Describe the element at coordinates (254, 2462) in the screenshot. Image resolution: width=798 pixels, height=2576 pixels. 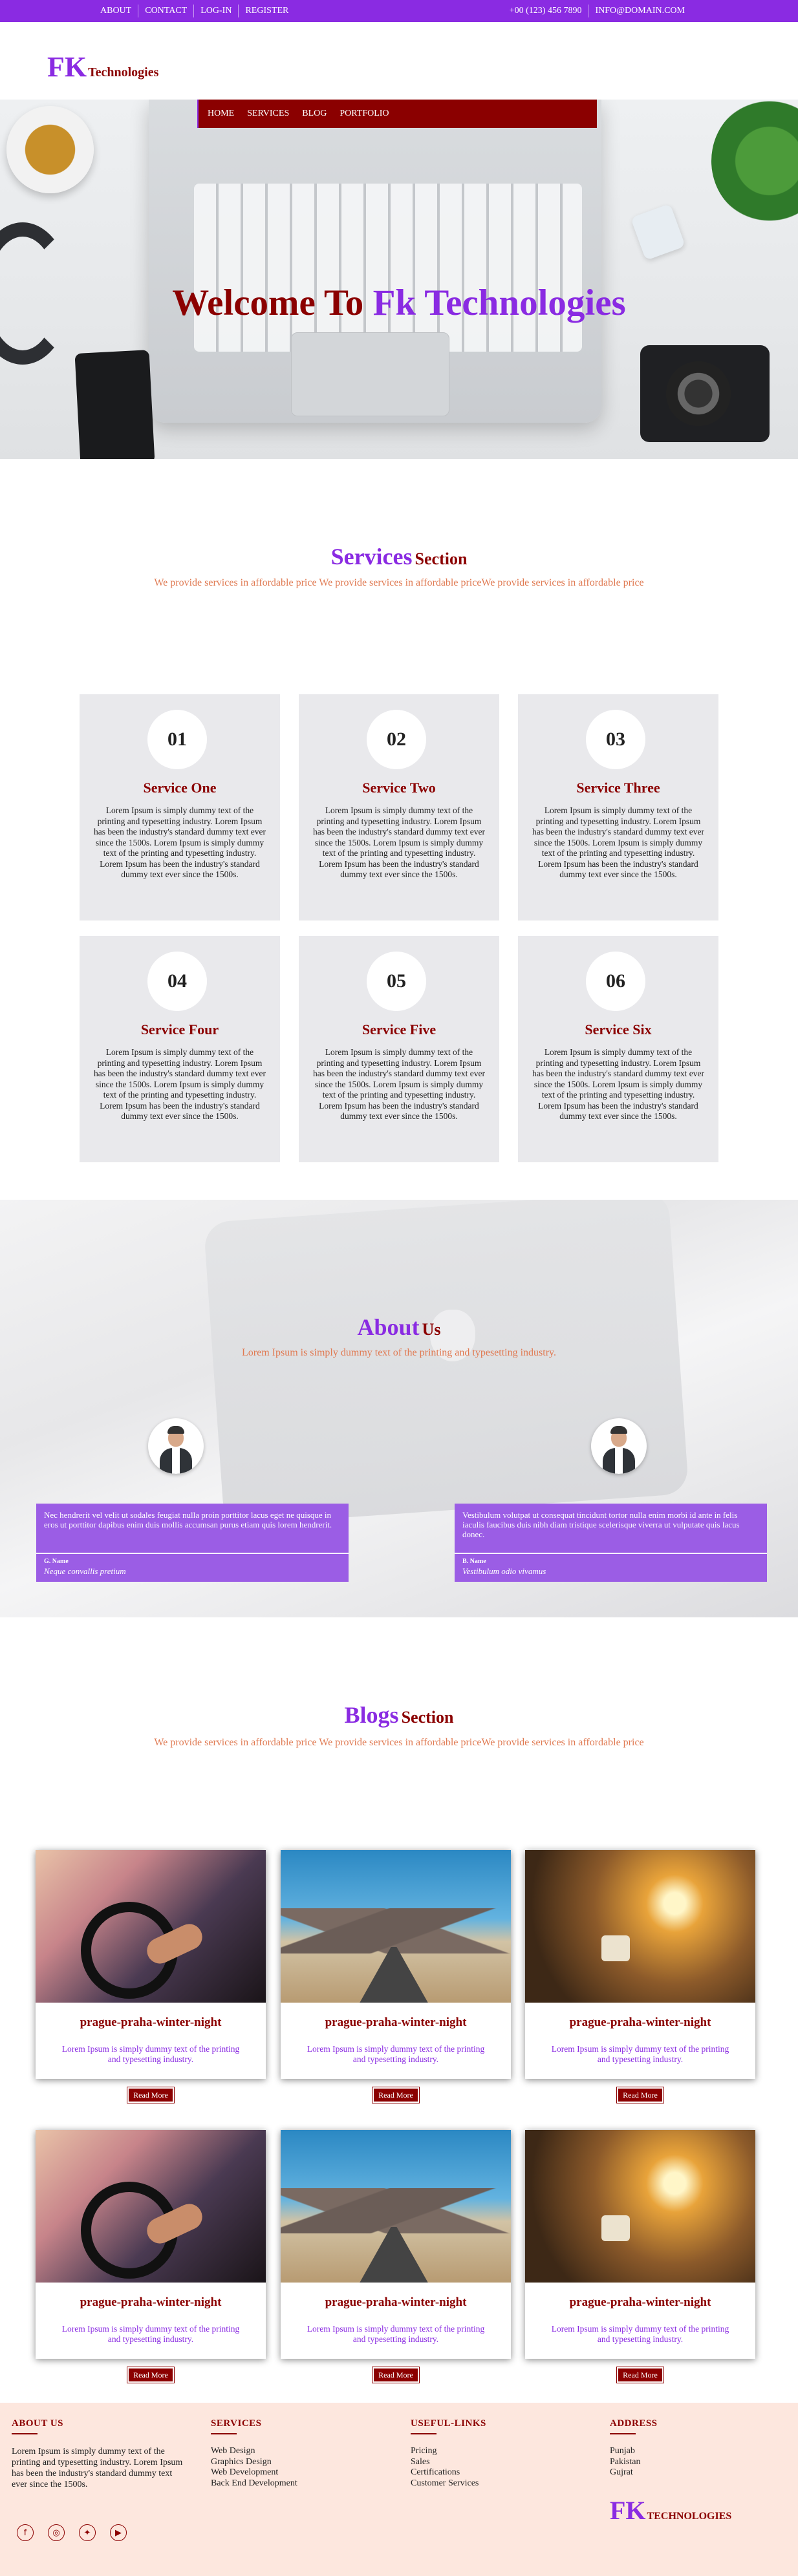
I see `footer-service-link: Graphics Design` at that location.